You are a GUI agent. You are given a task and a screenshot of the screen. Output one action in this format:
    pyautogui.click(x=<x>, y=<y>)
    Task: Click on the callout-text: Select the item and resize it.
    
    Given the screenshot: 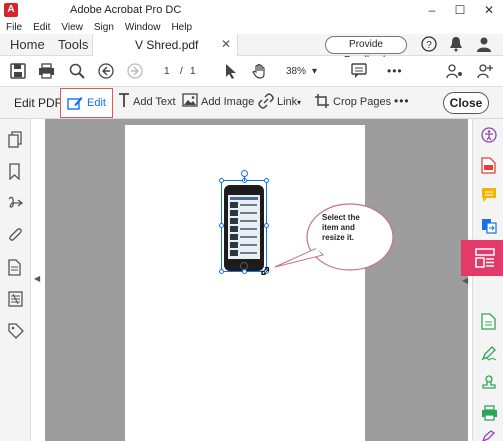 What is the action you would take?
    pyautogui.click(x=341, y=227)
    